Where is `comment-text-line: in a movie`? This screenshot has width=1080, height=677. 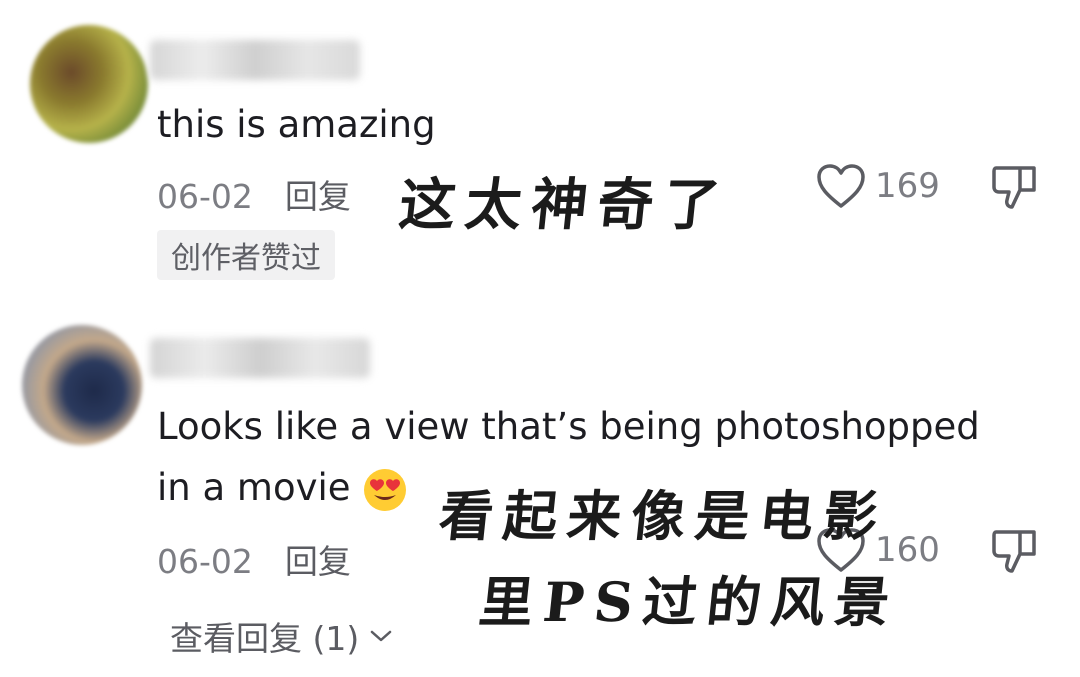 comment-text-line: in a movie is located at coordinates (282, 488).